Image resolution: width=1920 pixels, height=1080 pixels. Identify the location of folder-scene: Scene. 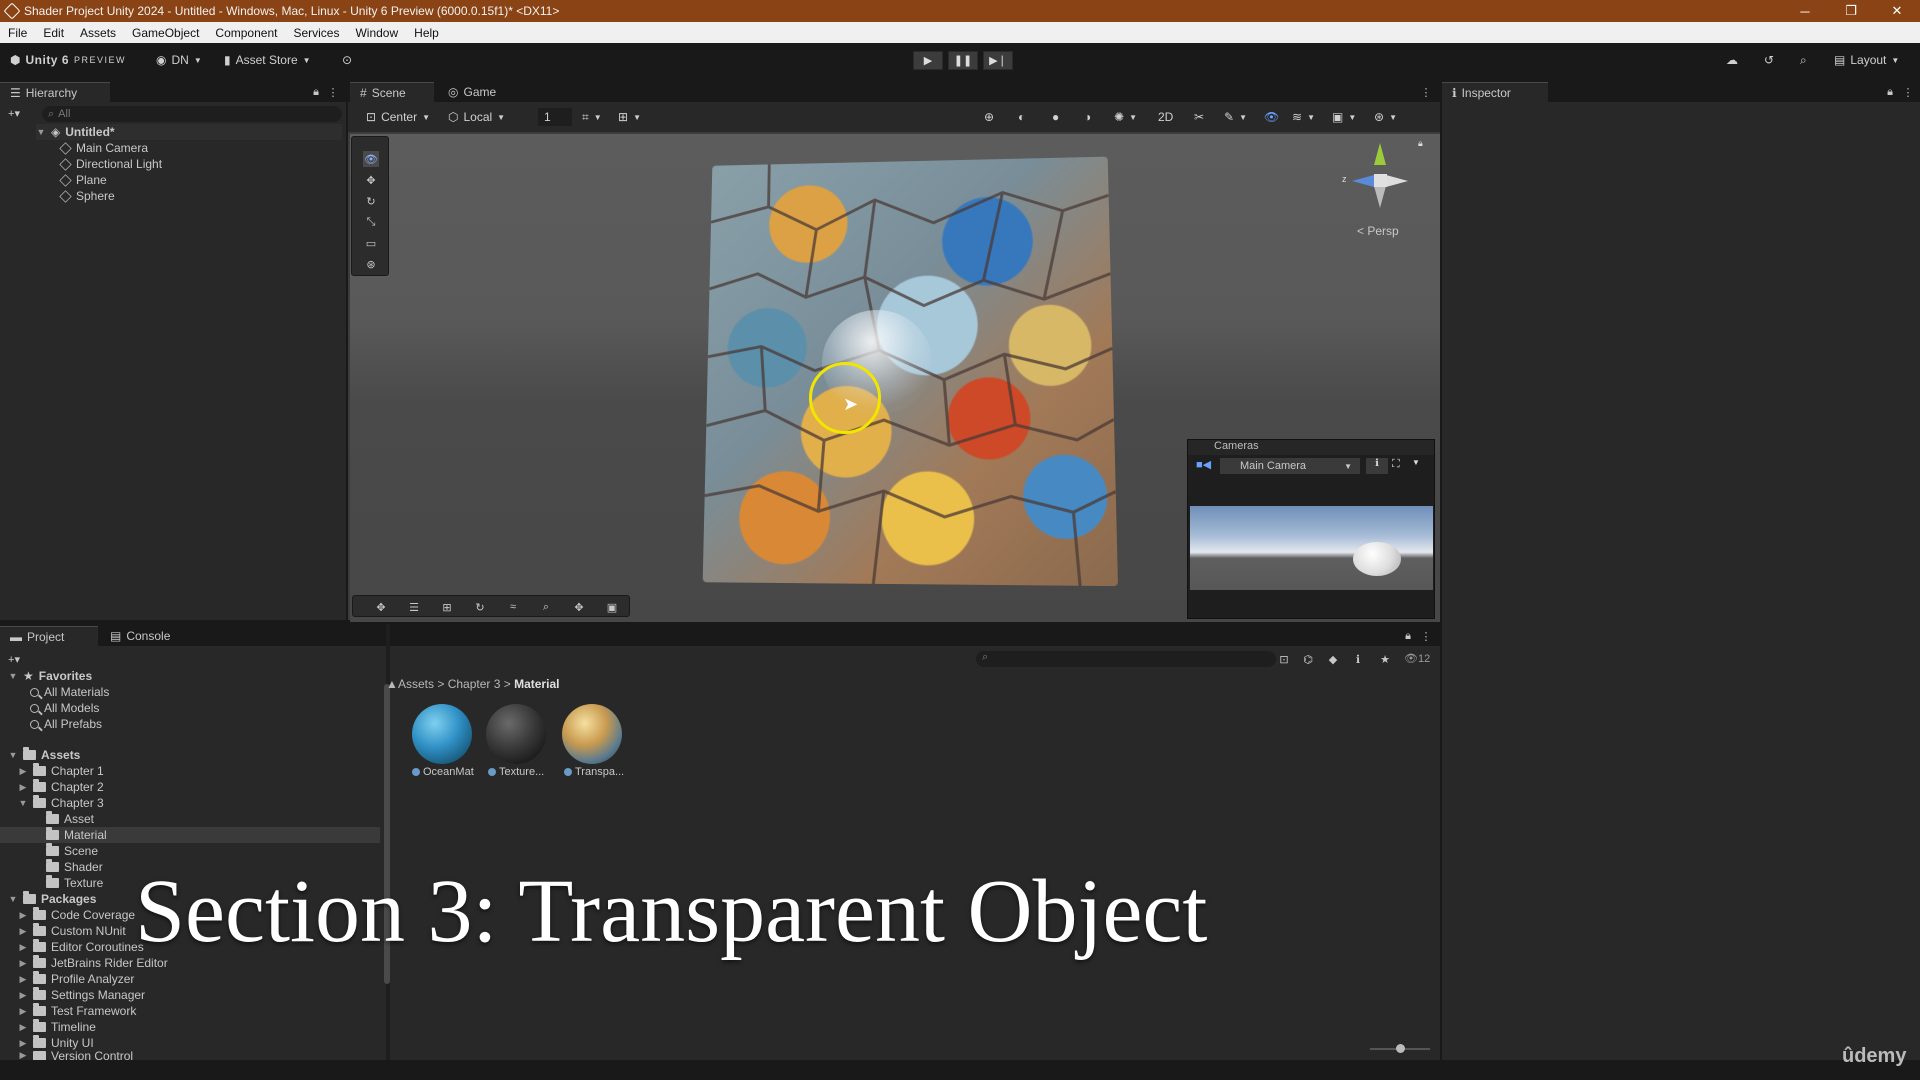
(72, 851).